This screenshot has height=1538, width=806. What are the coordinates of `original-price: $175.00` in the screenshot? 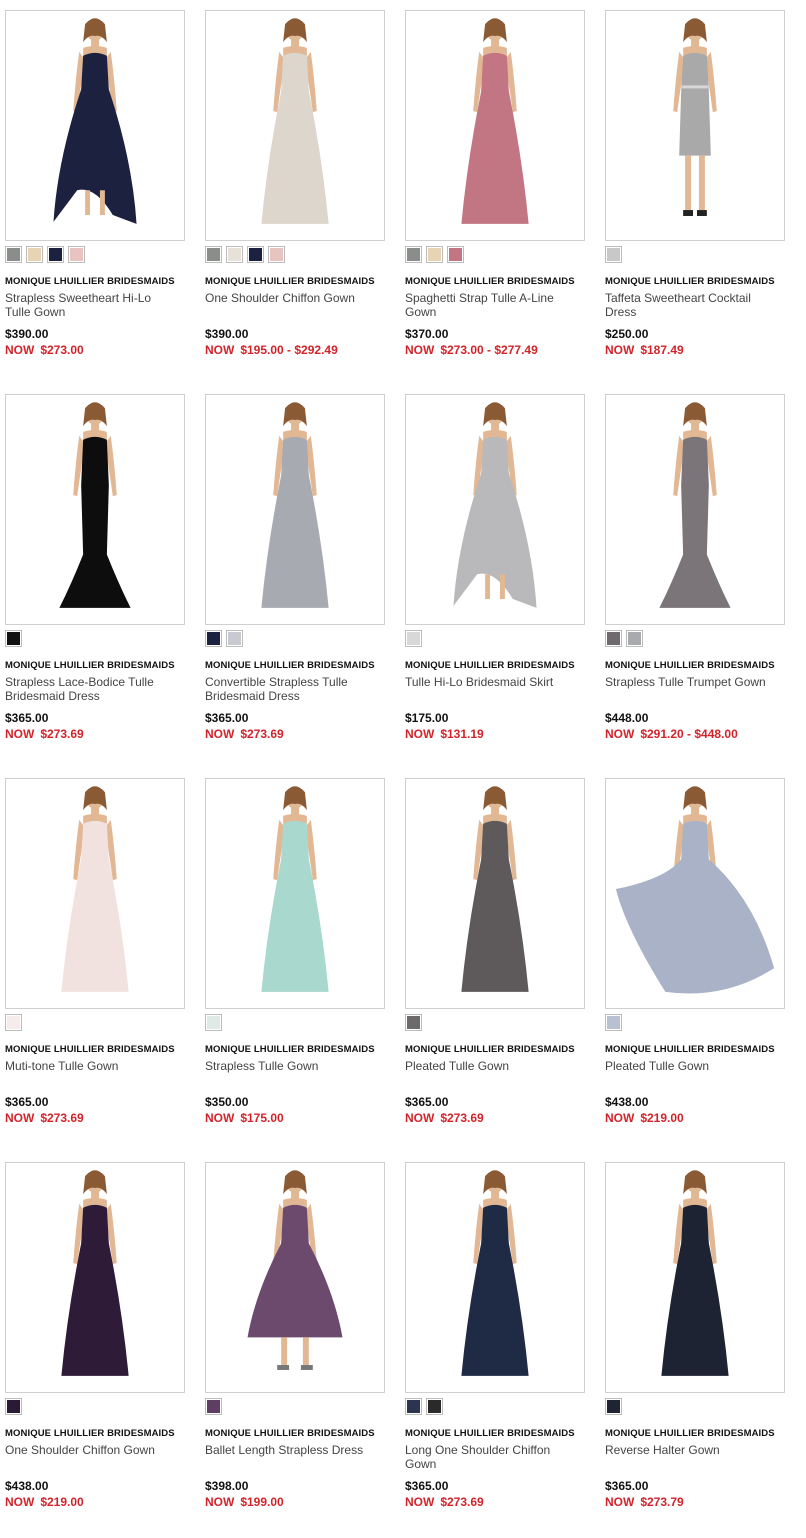 It's located at (427, 718).